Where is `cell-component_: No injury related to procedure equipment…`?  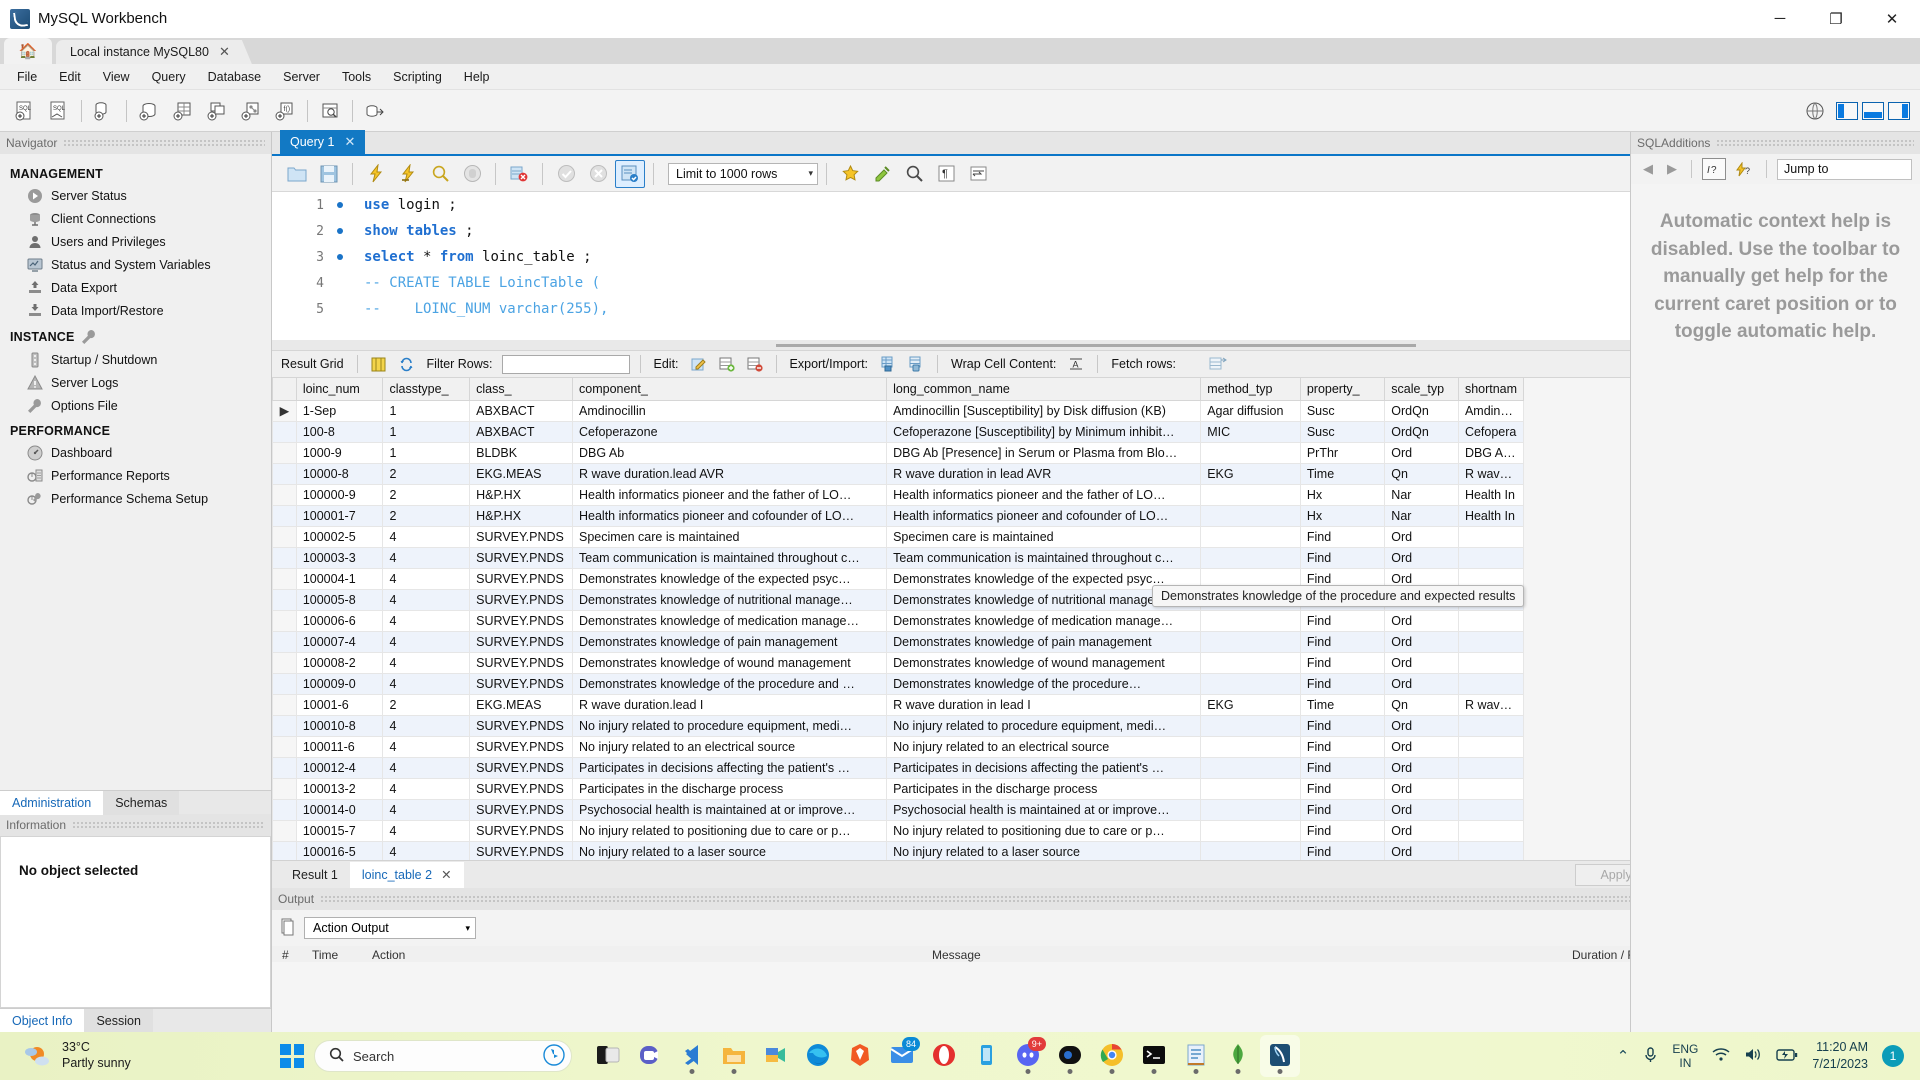 cell-component_: No injury related to procedure equipment… is located at coordinates (729, 725).